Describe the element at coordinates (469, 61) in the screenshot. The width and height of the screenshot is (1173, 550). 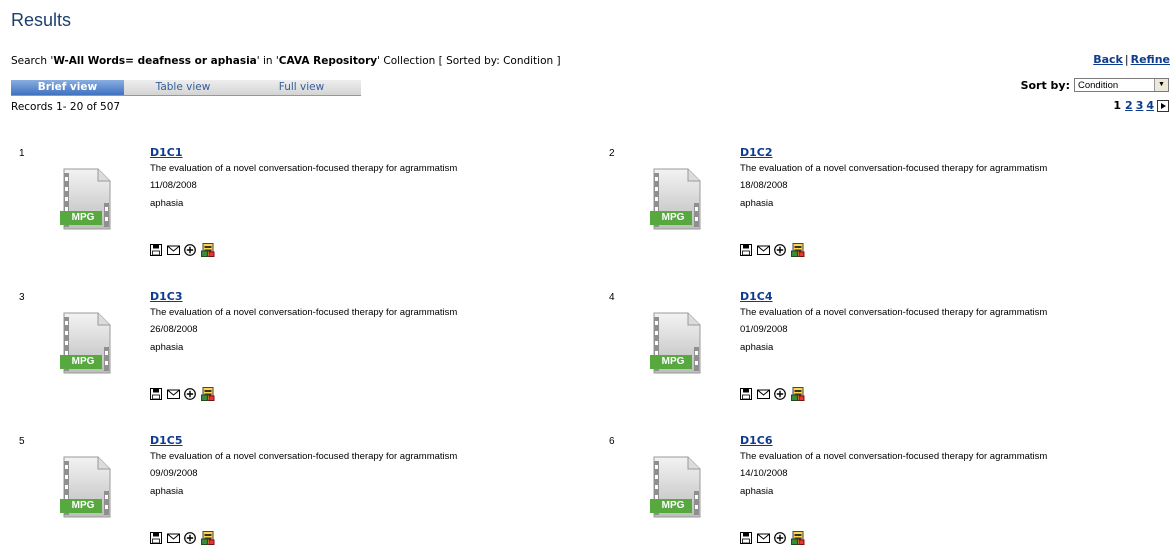
I see `search-suffix: ' Collection [ Sorted by: Condition ]` at that location.